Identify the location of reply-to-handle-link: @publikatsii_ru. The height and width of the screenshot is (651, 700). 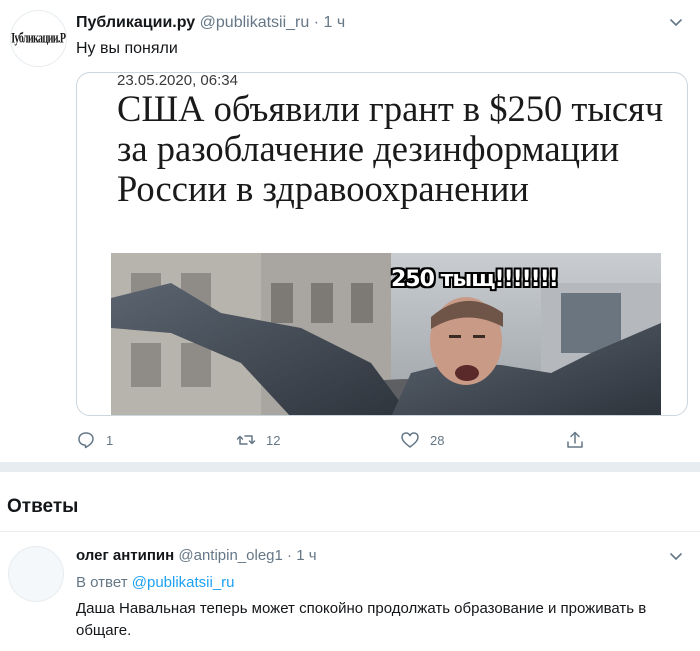
(183, 582).